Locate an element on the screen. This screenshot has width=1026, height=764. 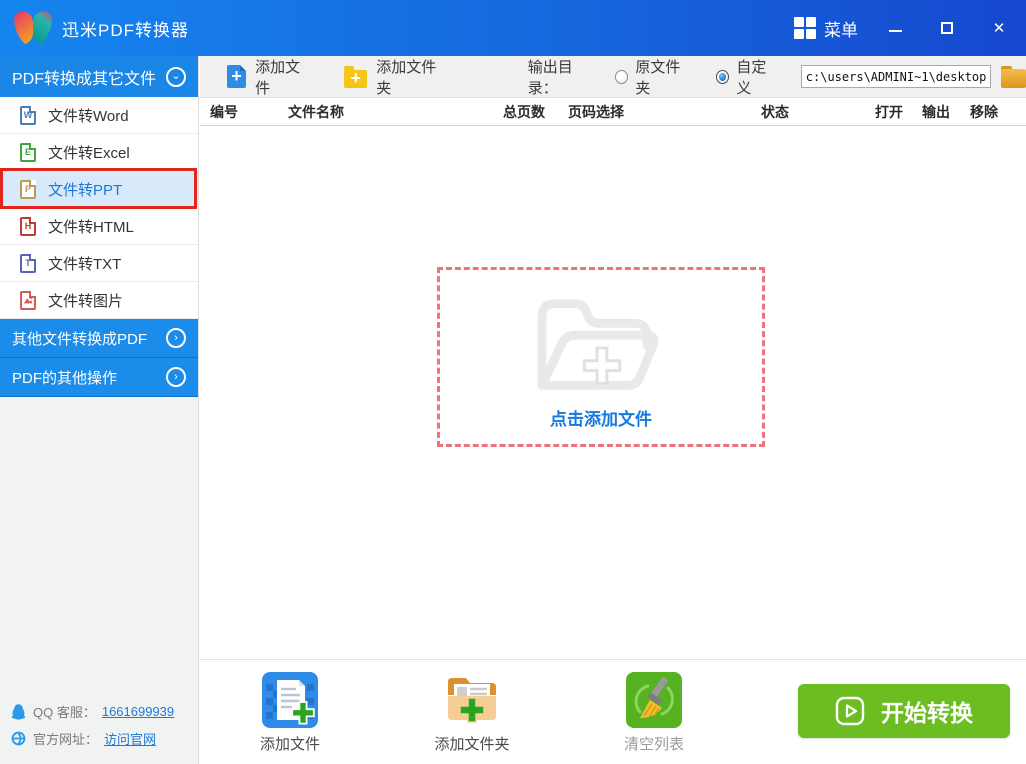
sidebar-item-pdf-to-txt: T 文件转TXT is located at coordinates (99, 263).